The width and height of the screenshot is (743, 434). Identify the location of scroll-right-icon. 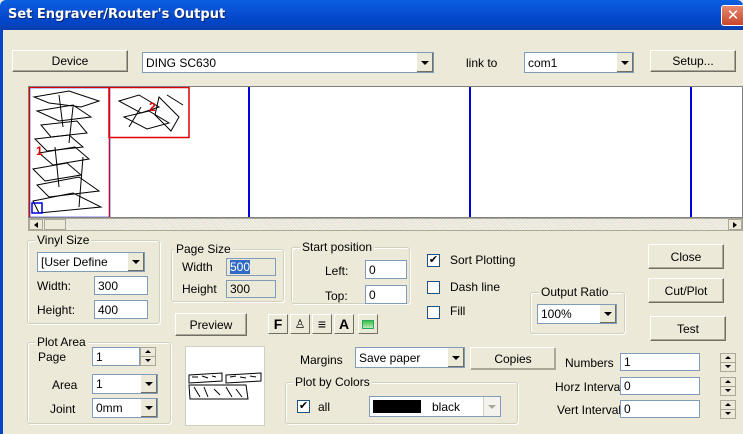
(735, 224).